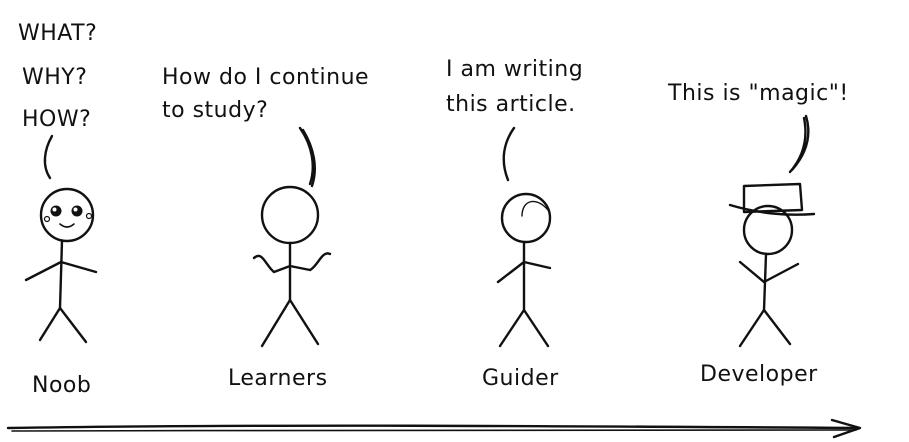 This screenshot has width=909, height=442. What do you see at coordinates (769, 272) in the screenshot?
I see `developer-arms` at bounding box center [769, 272].